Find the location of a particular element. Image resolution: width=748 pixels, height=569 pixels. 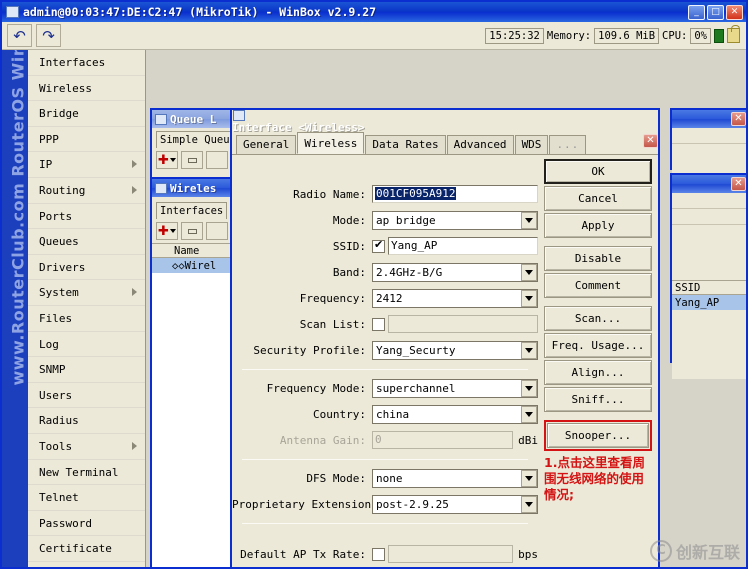

comment-button: Comment is located at coordinates (598, 285).